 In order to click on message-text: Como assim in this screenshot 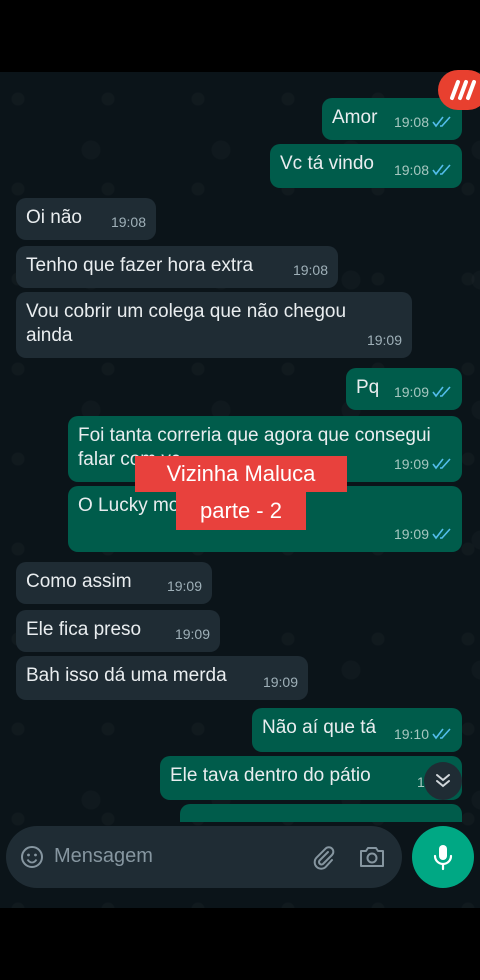, I will do `click(79, 581)`.